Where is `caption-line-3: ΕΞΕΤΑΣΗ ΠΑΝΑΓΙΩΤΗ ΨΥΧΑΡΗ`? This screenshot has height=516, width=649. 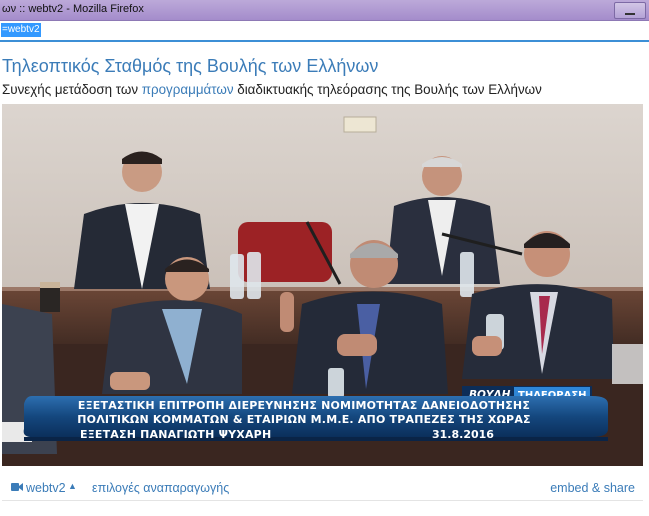
caption-line-3: ΕΞΕΤΑΣΗ ΠΑΝΑΓΙΩΤΗ ΨΥΧΑΡΗ is located at coordinates (175, 434).